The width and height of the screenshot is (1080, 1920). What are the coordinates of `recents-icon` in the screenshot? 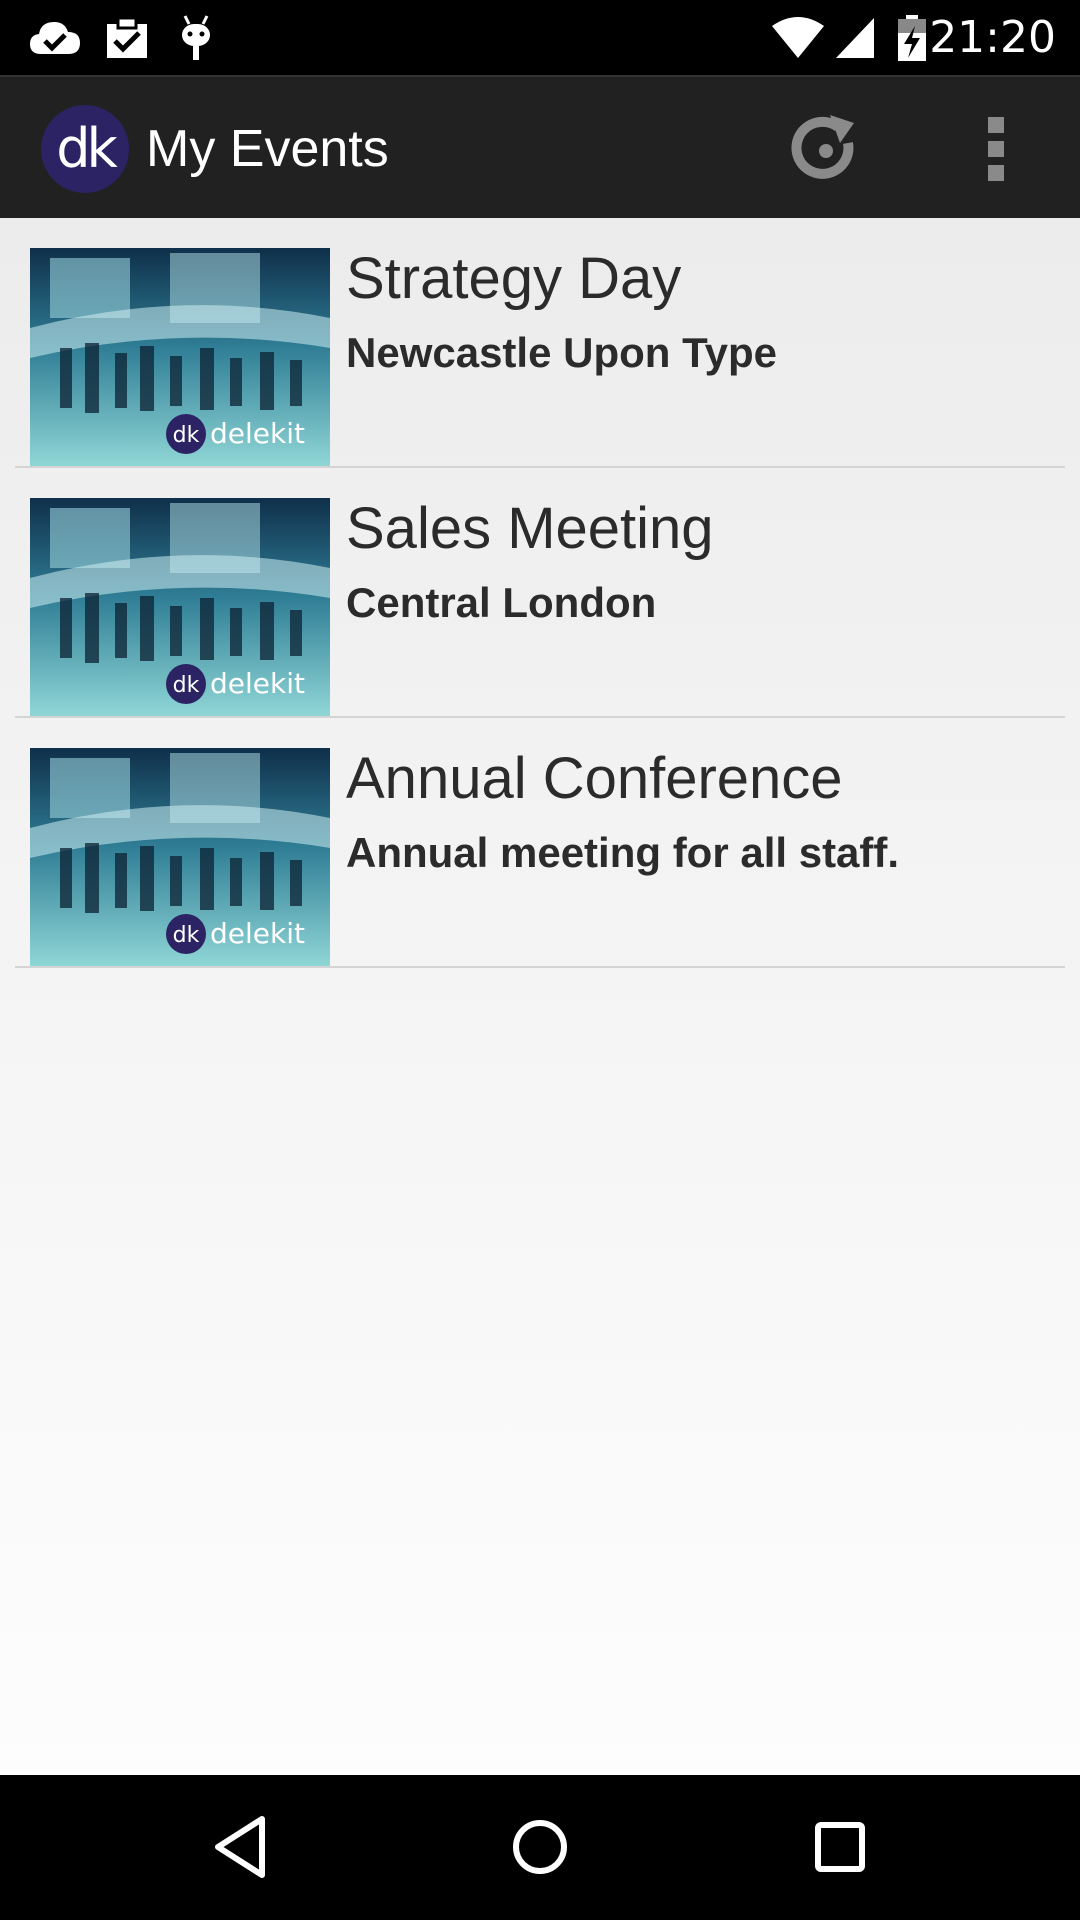 It's located at (840, 1847).